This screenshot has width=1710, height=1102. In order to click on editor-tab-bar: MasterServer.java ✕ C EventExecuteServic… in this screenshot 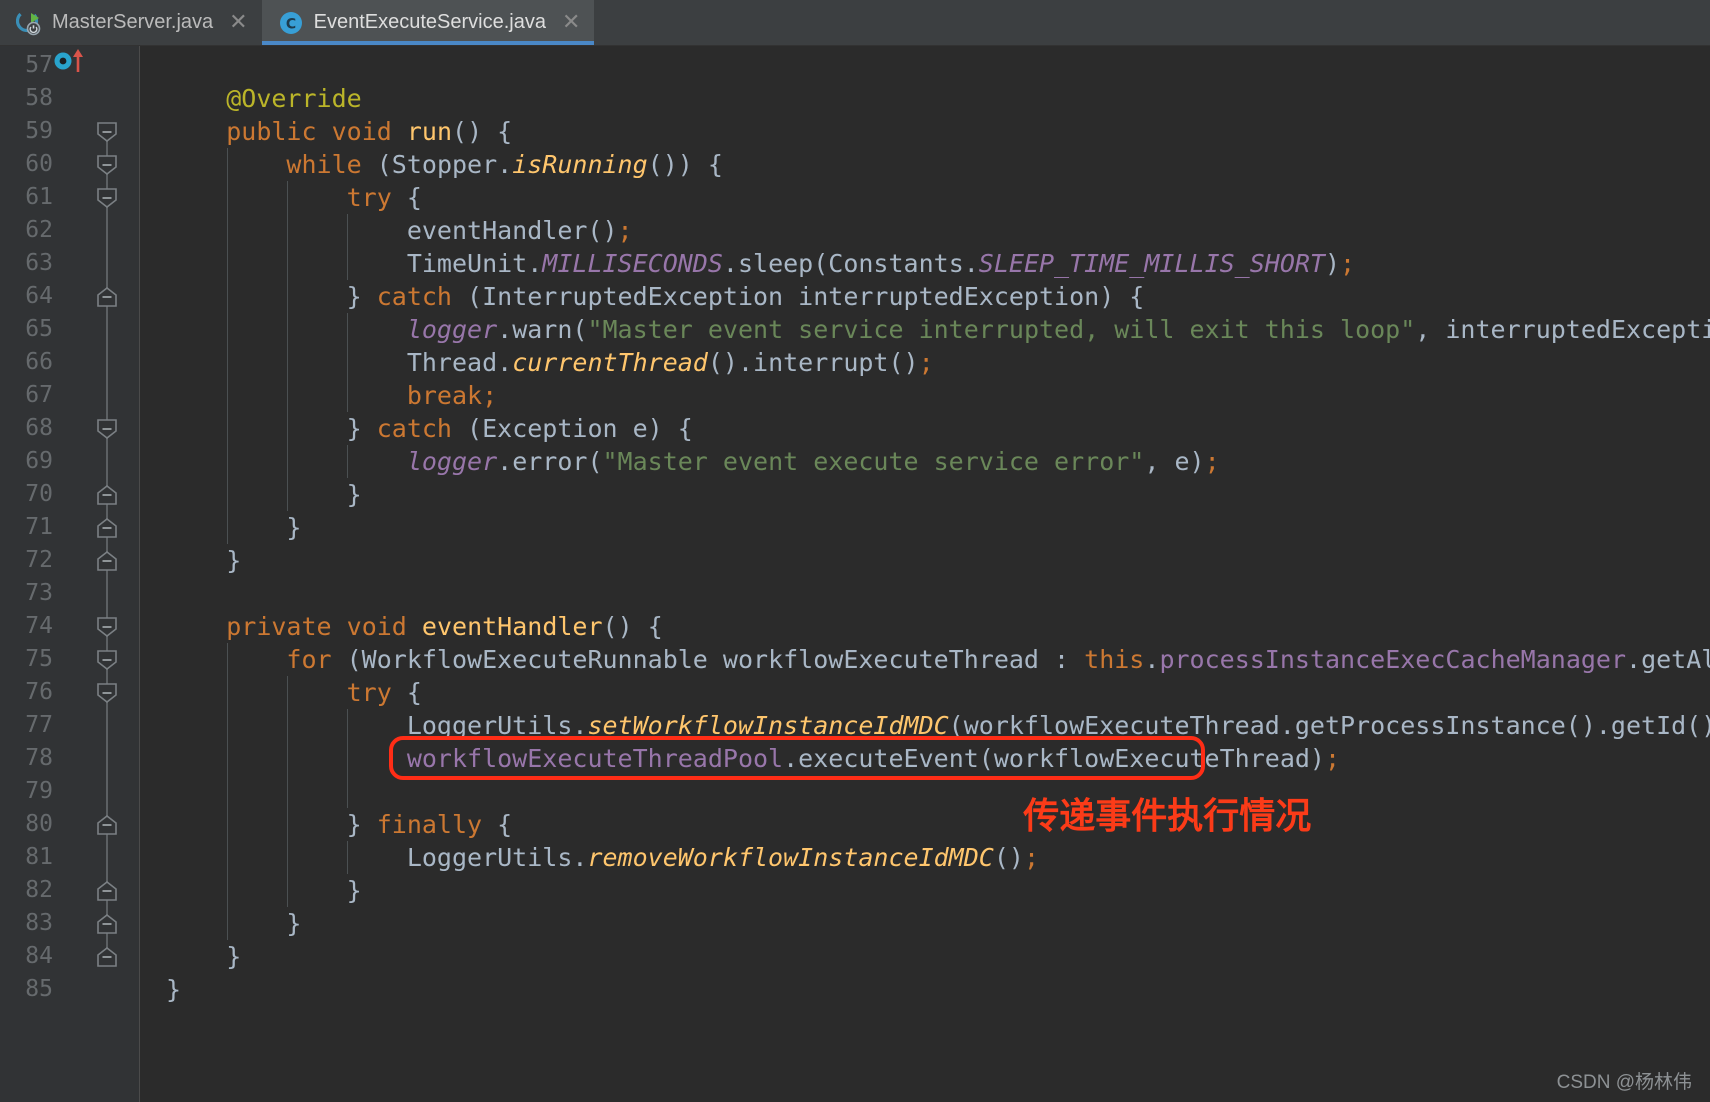, I will do `click(855, 23)`.